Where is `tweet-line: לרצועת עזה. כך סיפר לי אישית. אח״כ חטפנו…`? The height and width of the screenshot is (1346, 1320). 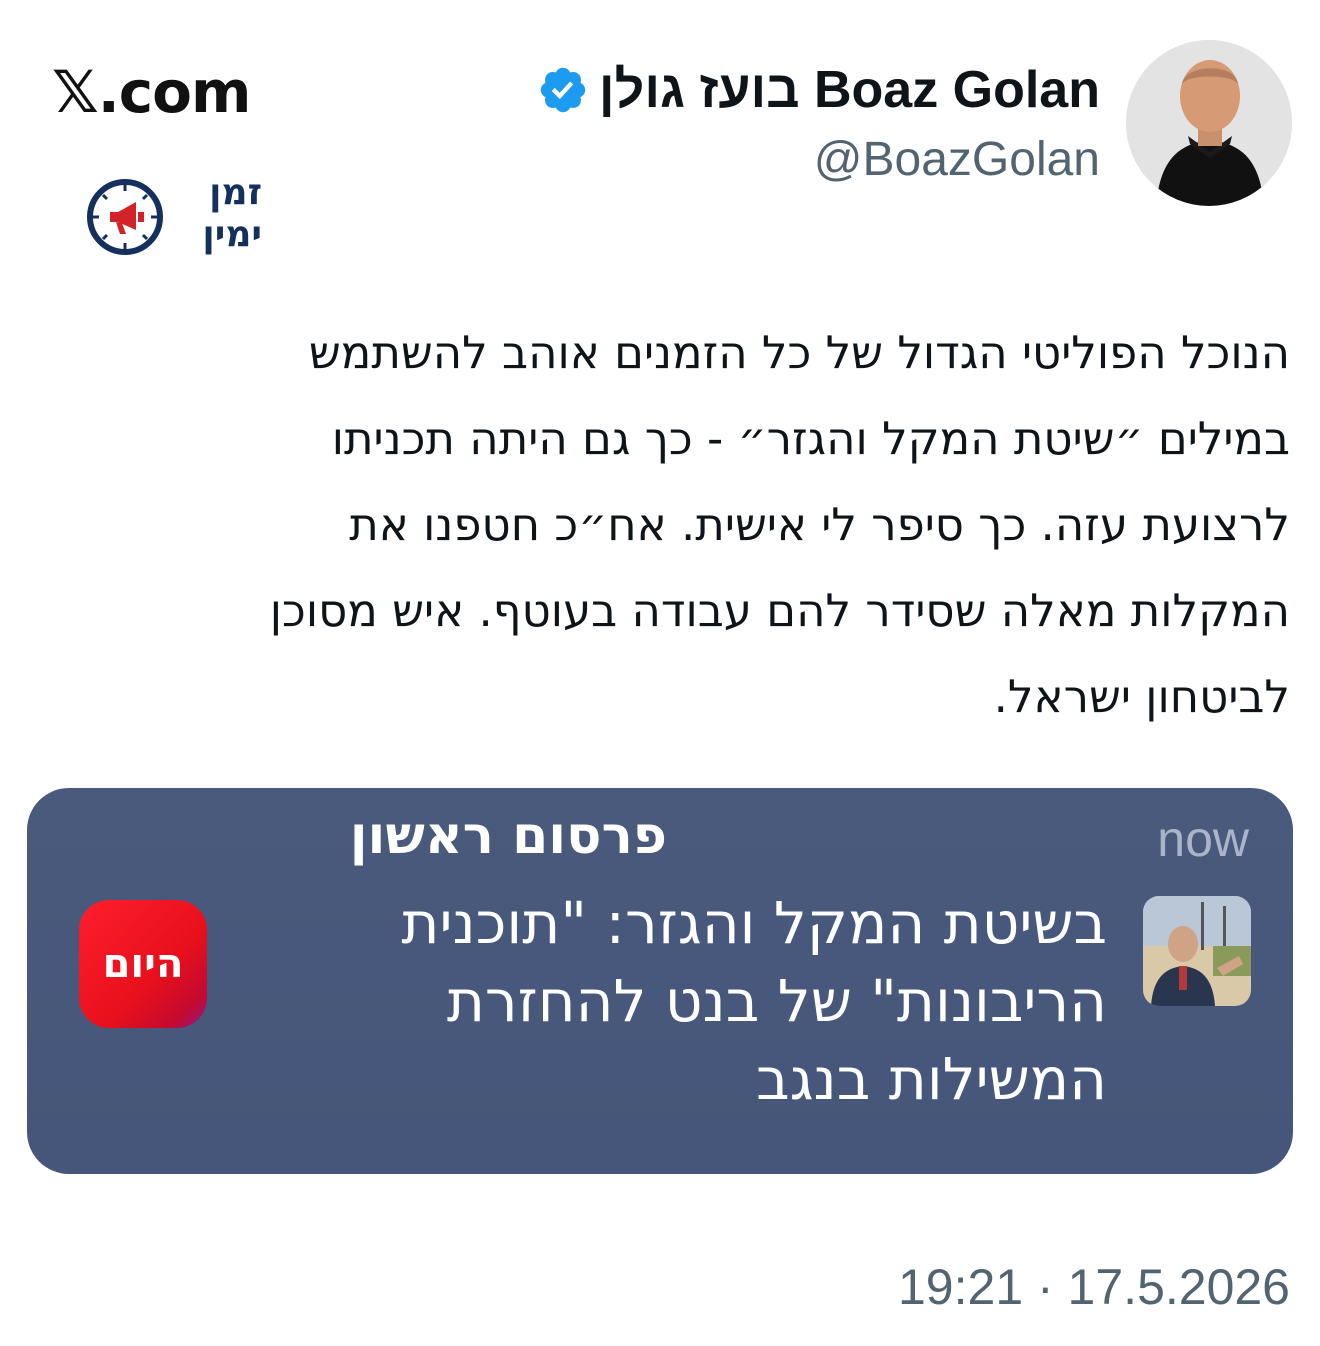
tweet-line: לרצועת עזה. כך סיפר לי אישית. אח״כ חטפנו… is located at coordinates (819, 524).